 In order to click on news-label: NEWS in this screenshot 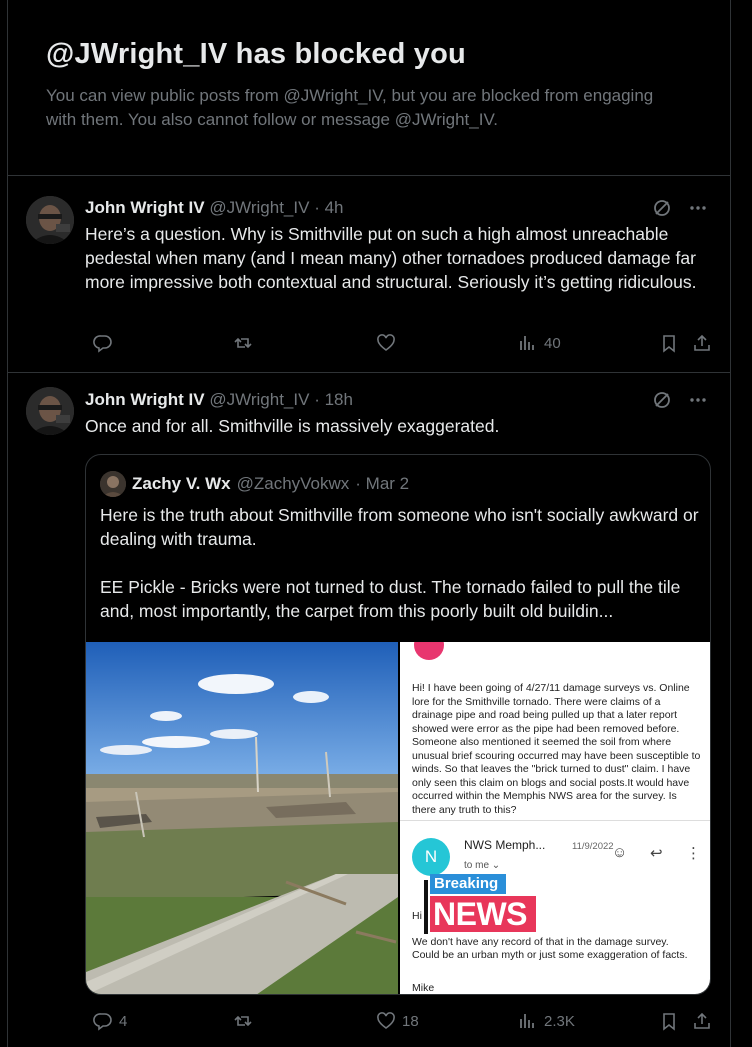, I will do `click(483, 914)`.